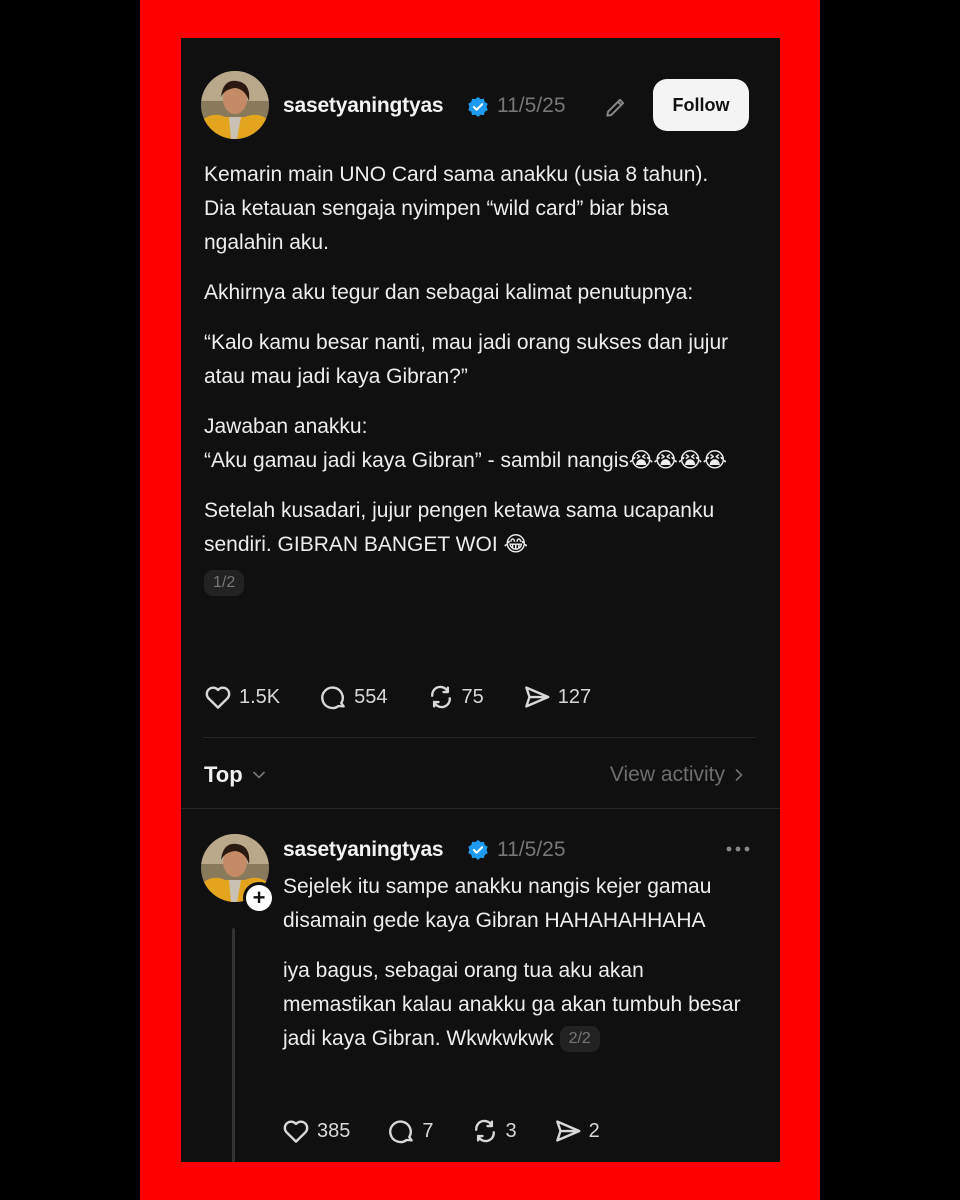 The height and width of the screenshot is (1200, 960). What do you see at coordinates (738, 849) in the screenshot?
I see `more-options-icon` at bounding box center [738, 849].